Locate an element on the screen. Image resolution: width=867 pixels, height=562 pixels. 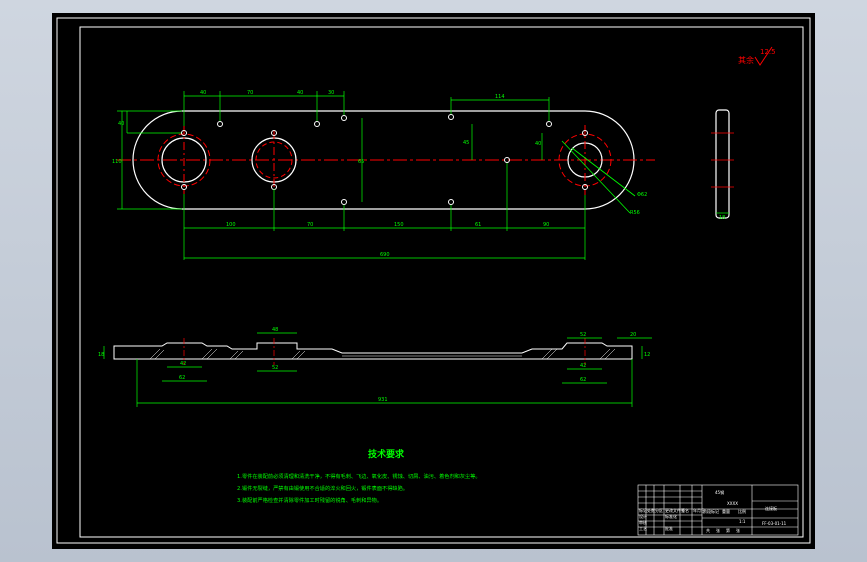
front-view-dim-labels: 48 52 20 42 62 52 42 62 931 18 12 is located at coordinates (374, 365).